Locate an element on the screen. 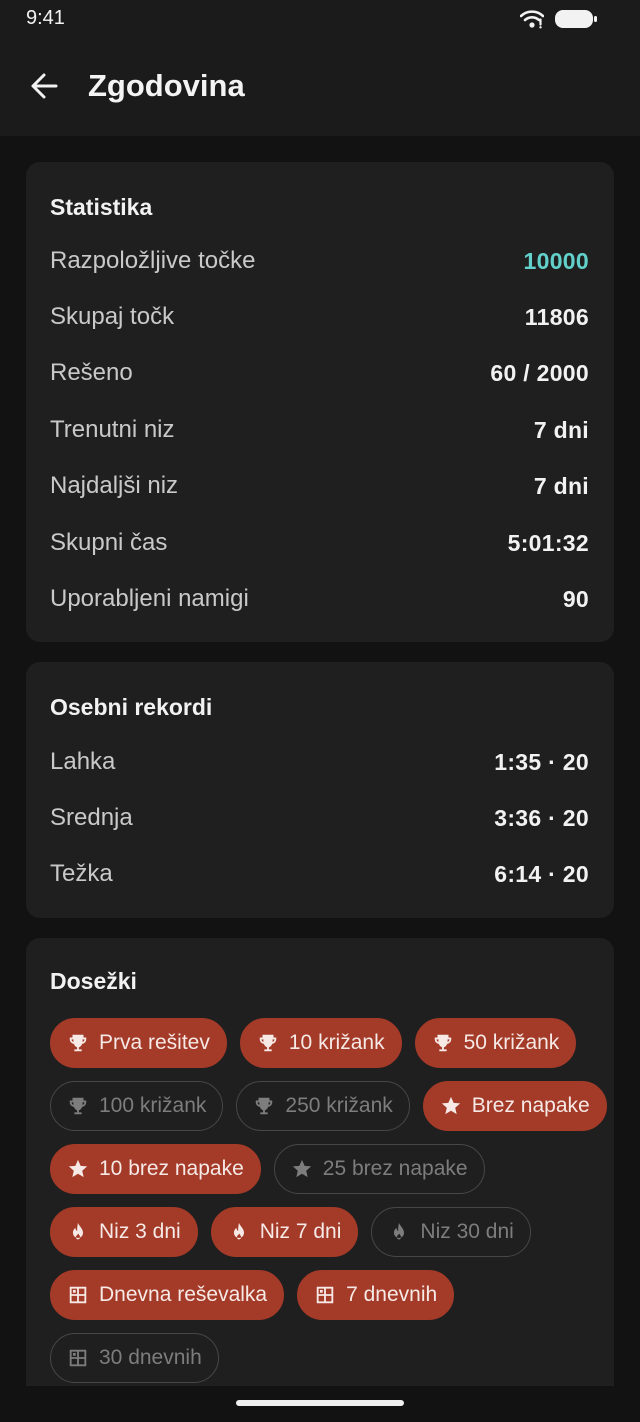 The height and width of the screenshot is (1422, 640). stat-row-total-points: Skupaj točk 11806 is located at coordinates (319, 317).